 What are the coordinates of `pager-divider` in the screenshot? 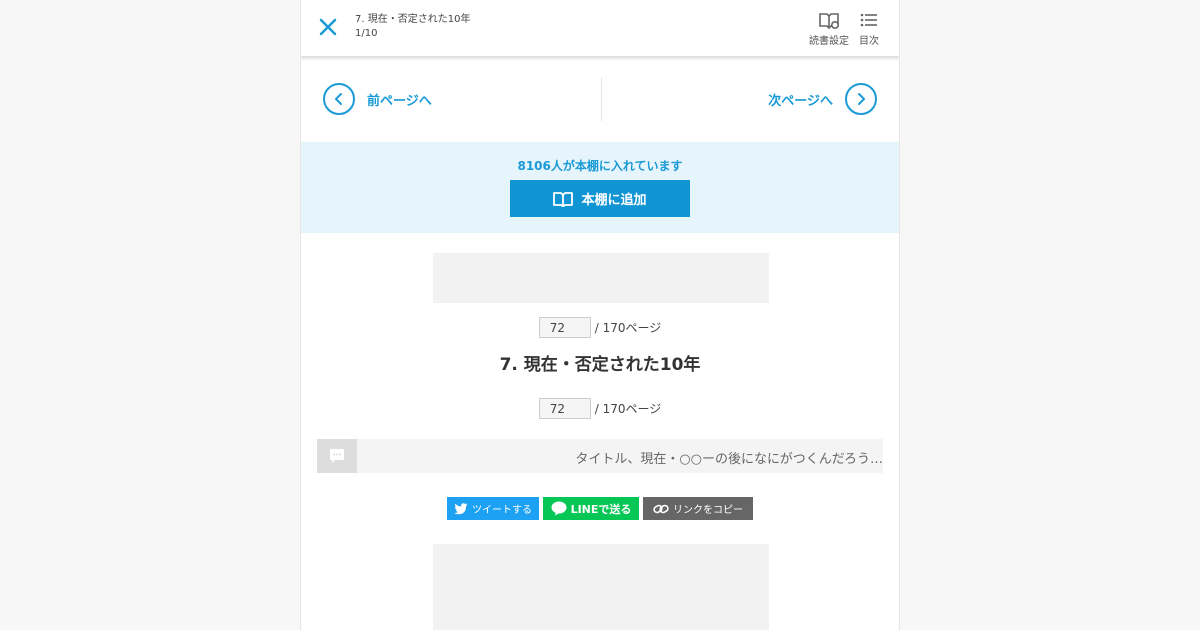 It's located at (601, 99).